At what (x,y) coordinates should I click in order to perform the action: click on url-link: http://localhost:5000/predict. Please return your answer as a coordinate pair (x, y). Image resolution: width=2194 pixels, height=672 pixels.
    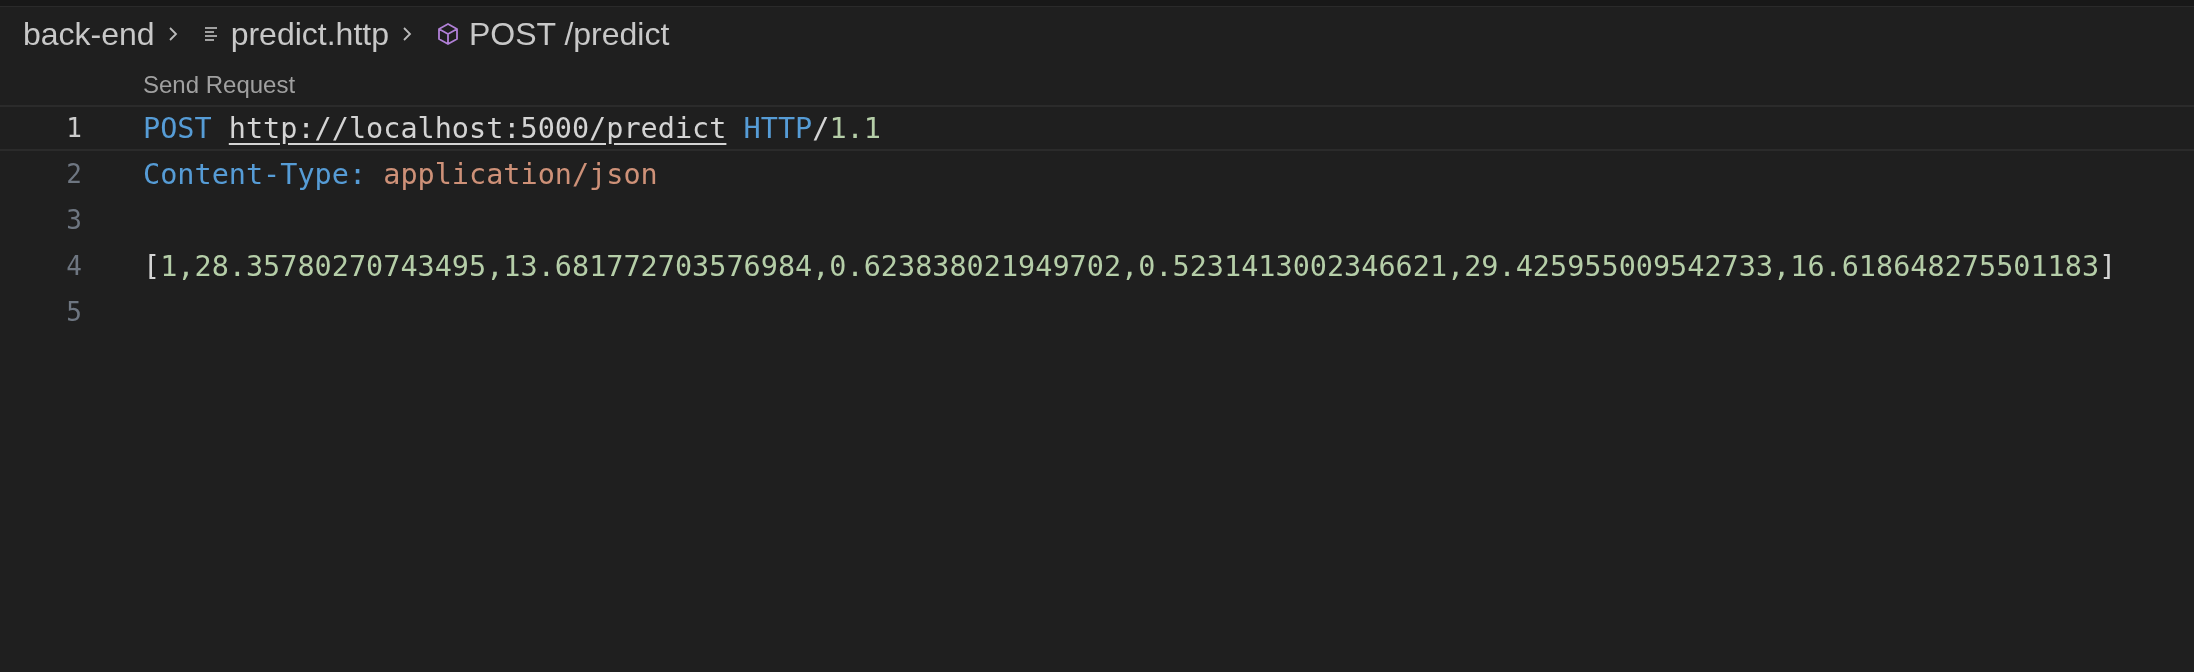
    Looking at the image, I should click on (477, 128).